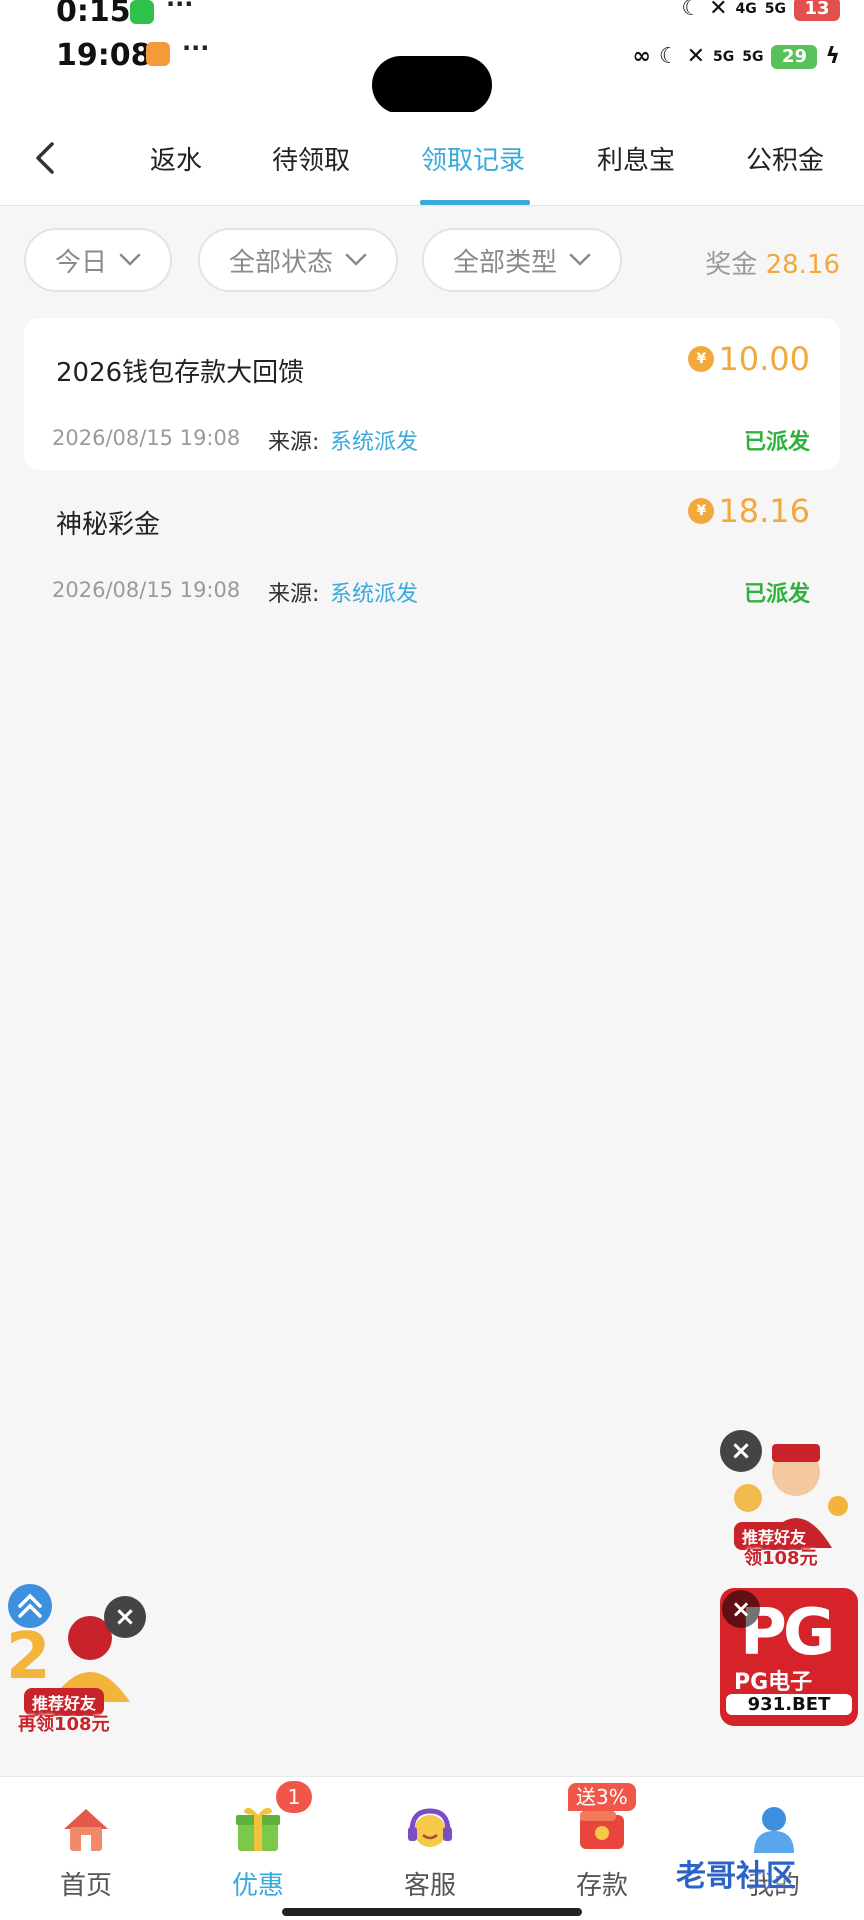 The height and width of the screenshot is (1920, 864). What do you see at coordinates (430, 1827) in the screenshot?
I see `headset-icon` at bounding box center [430, 1827].